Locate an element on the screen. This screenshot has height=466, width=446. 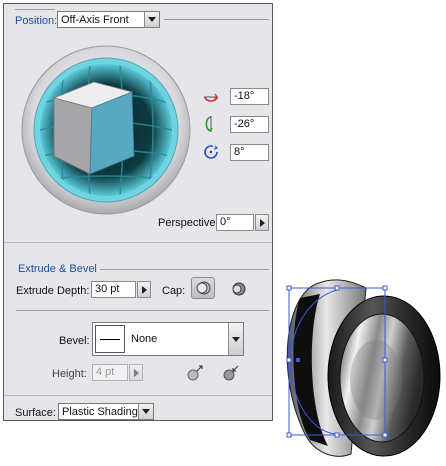
bevel-select: None is located at coordinates (168, 339).